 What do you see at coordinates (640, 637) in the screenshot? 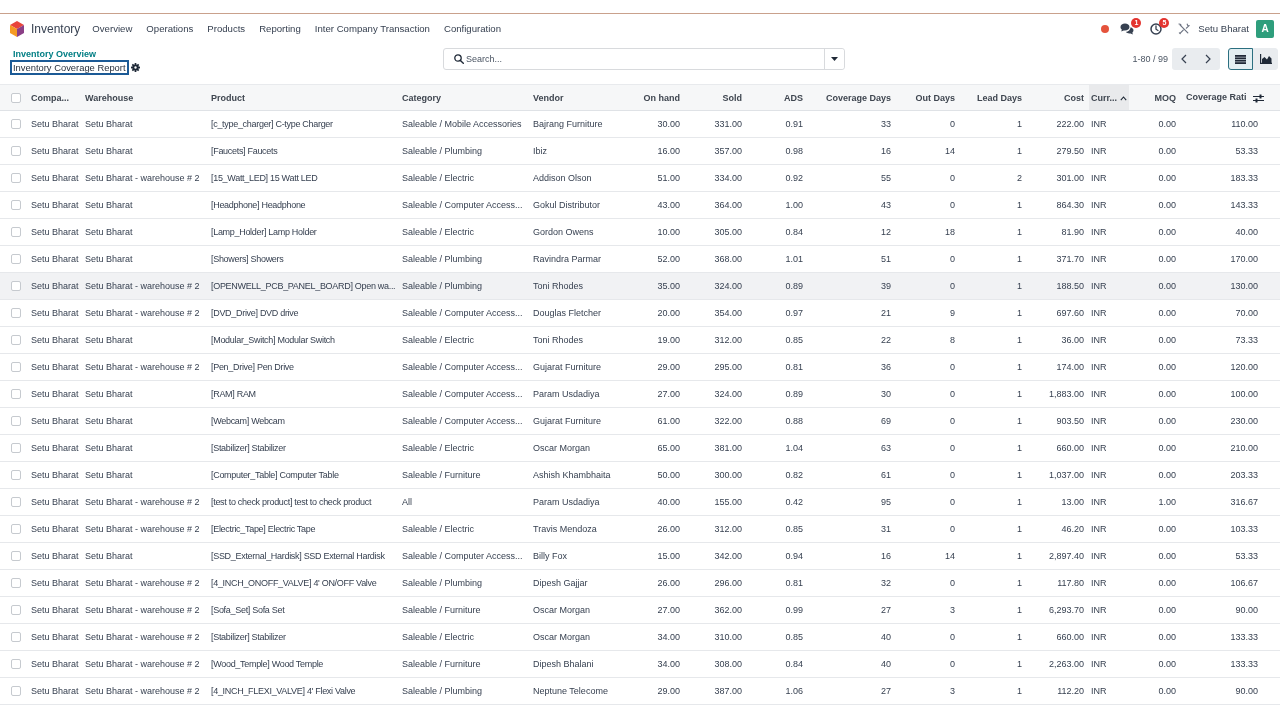
I see `table-row: Setu Bharat Setu Bharat - warehouse # 2 [Stabilizer] Stabilizer Saleable / Electric Oscar Morgan 34.00 310.00 0.85 40 0 1 660.00 INR 0.00 133.33` at bounding box center [640, 637].